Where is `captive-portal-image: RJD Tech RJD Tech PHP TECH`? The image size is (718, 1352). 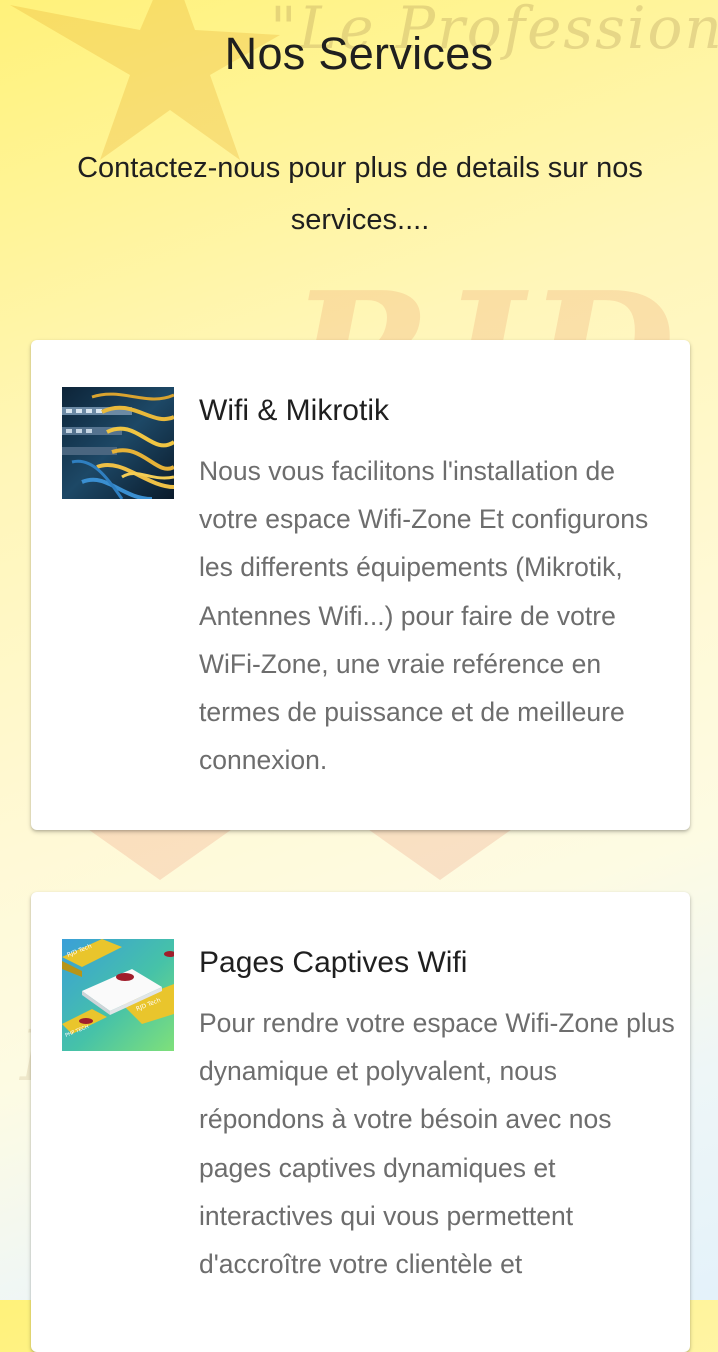 captive-portal-image: RJD Tech RJD Tech PHP TECH is located at coordinates (118, 995).